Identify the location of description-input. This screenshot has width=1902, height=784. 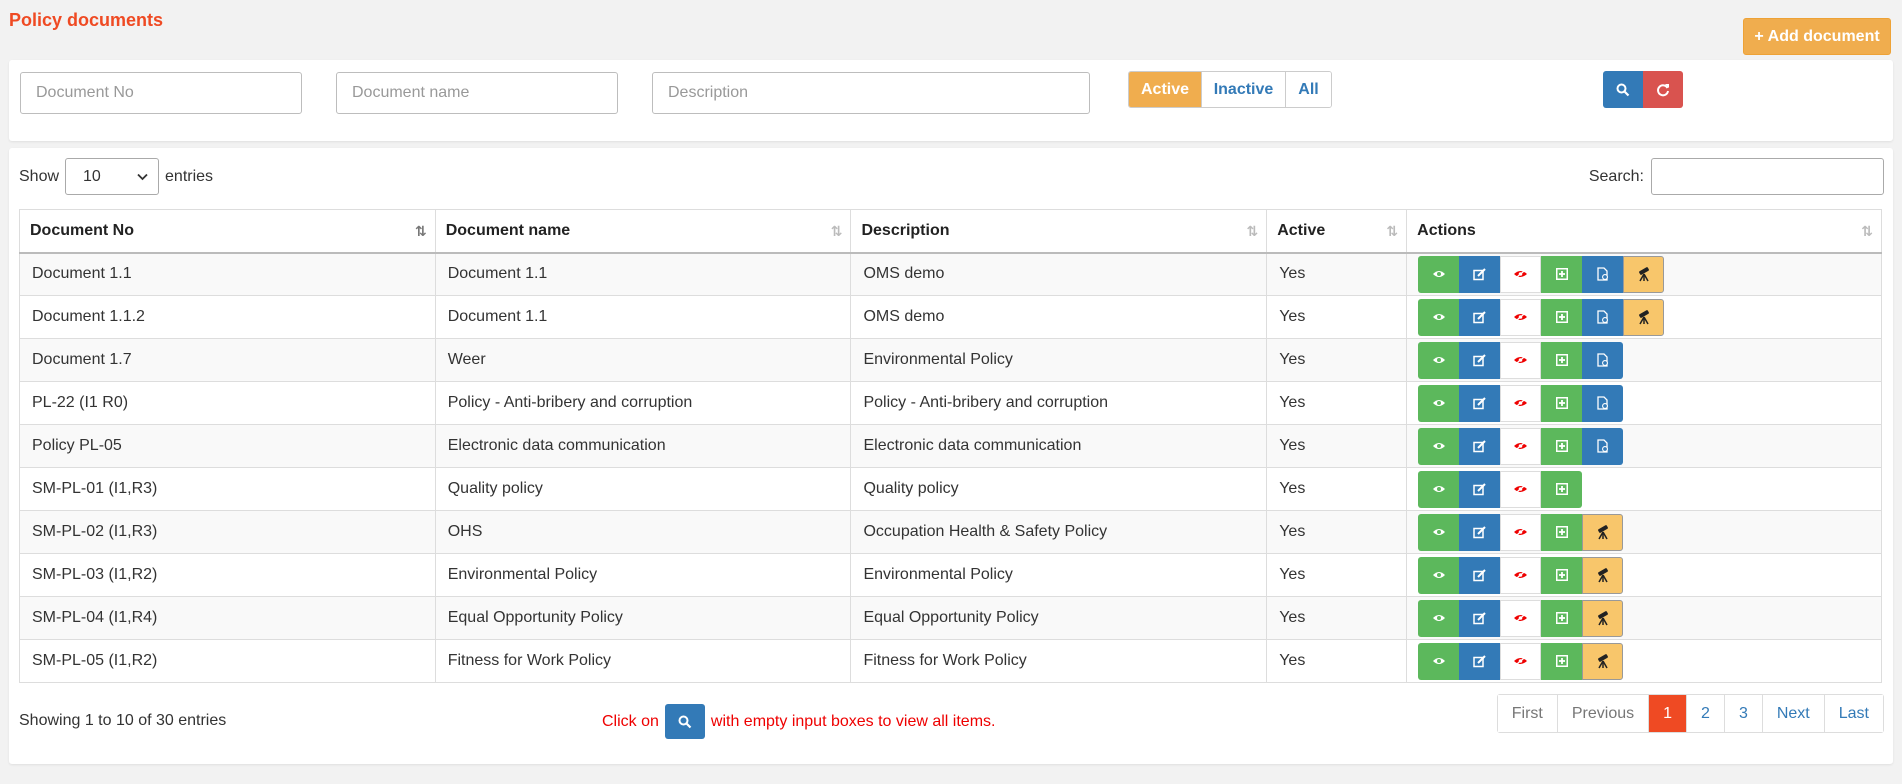
(871, 93).